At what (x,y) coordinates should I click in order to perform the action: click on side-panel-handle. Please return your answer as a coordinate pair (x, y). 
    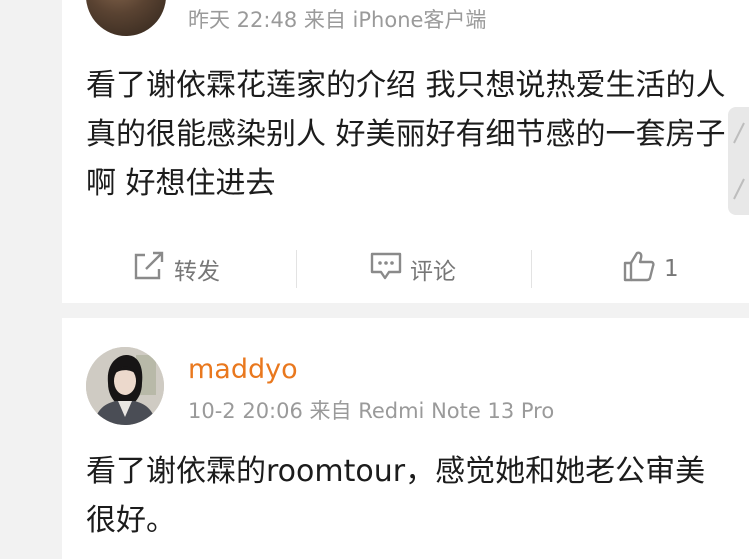
    Looking at the image, I should click on (738, 161).